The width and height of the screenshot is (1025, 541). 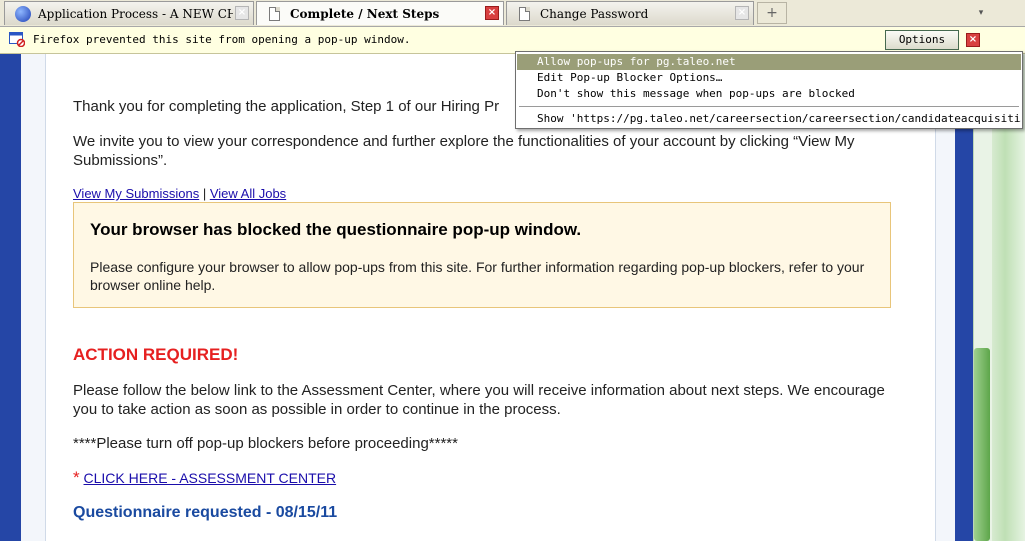 What do you see at coordinates (156, 354) in the screenshot?
I see `action-required-heading: ACTION REQUIRED!` at bounding box center [156, 354].